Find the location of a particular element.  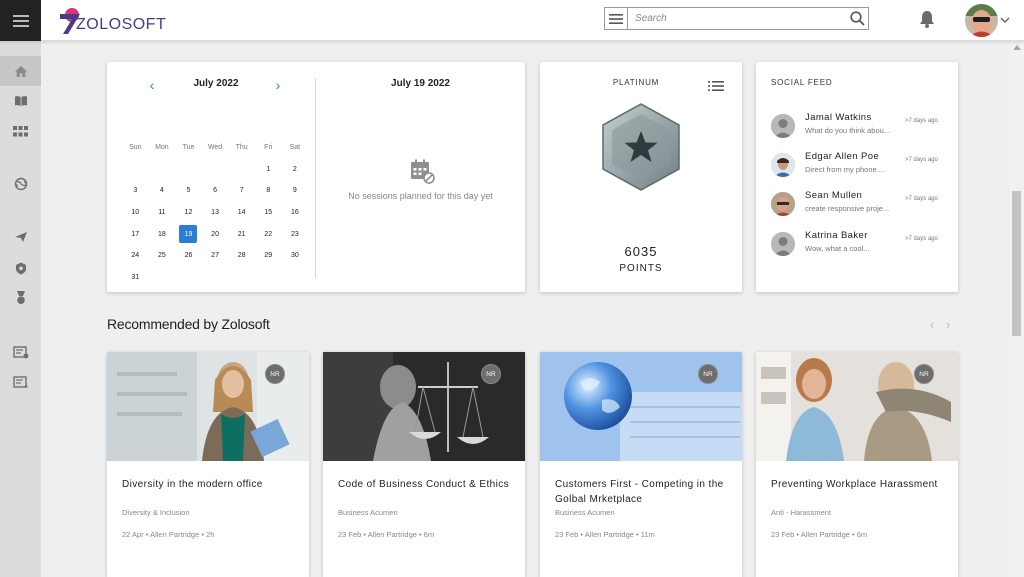

calendar-day: 28 is located at coordinates (241, 256).